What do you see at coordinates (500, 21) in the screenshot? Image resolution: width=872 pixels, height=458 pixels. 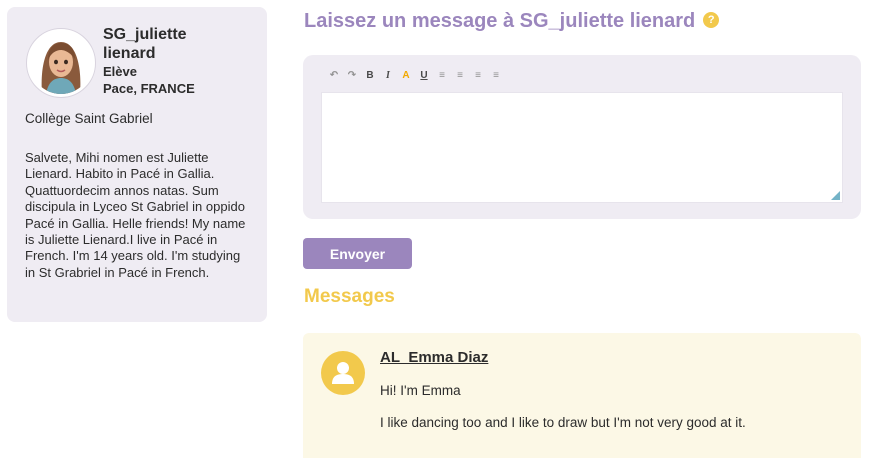 I see `page-title-text: Laissez un message à SG_juliette lienard` at bounding box center [500, 21].